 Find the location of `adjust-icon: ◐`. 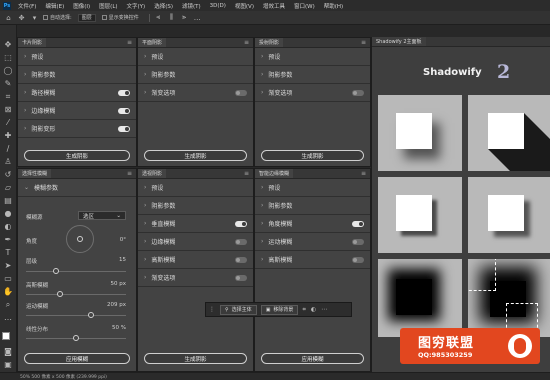

adjust-icon: ◐ is located at coordinates (313, 309).